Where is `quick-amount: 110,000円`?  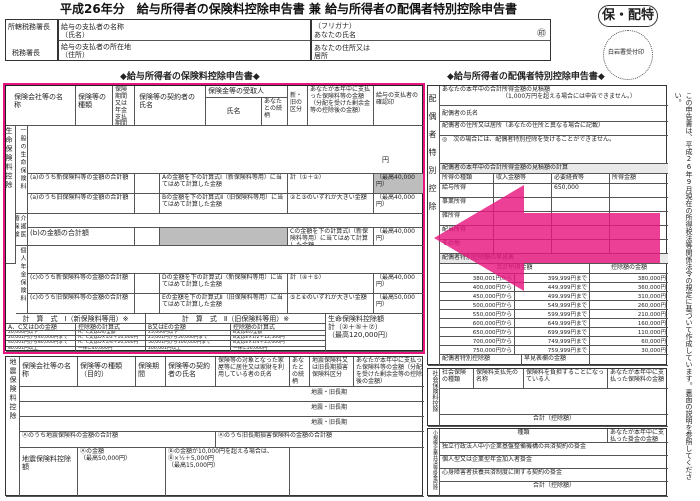
quick-amount: 110,000円 is located at coordinates (629, 332).